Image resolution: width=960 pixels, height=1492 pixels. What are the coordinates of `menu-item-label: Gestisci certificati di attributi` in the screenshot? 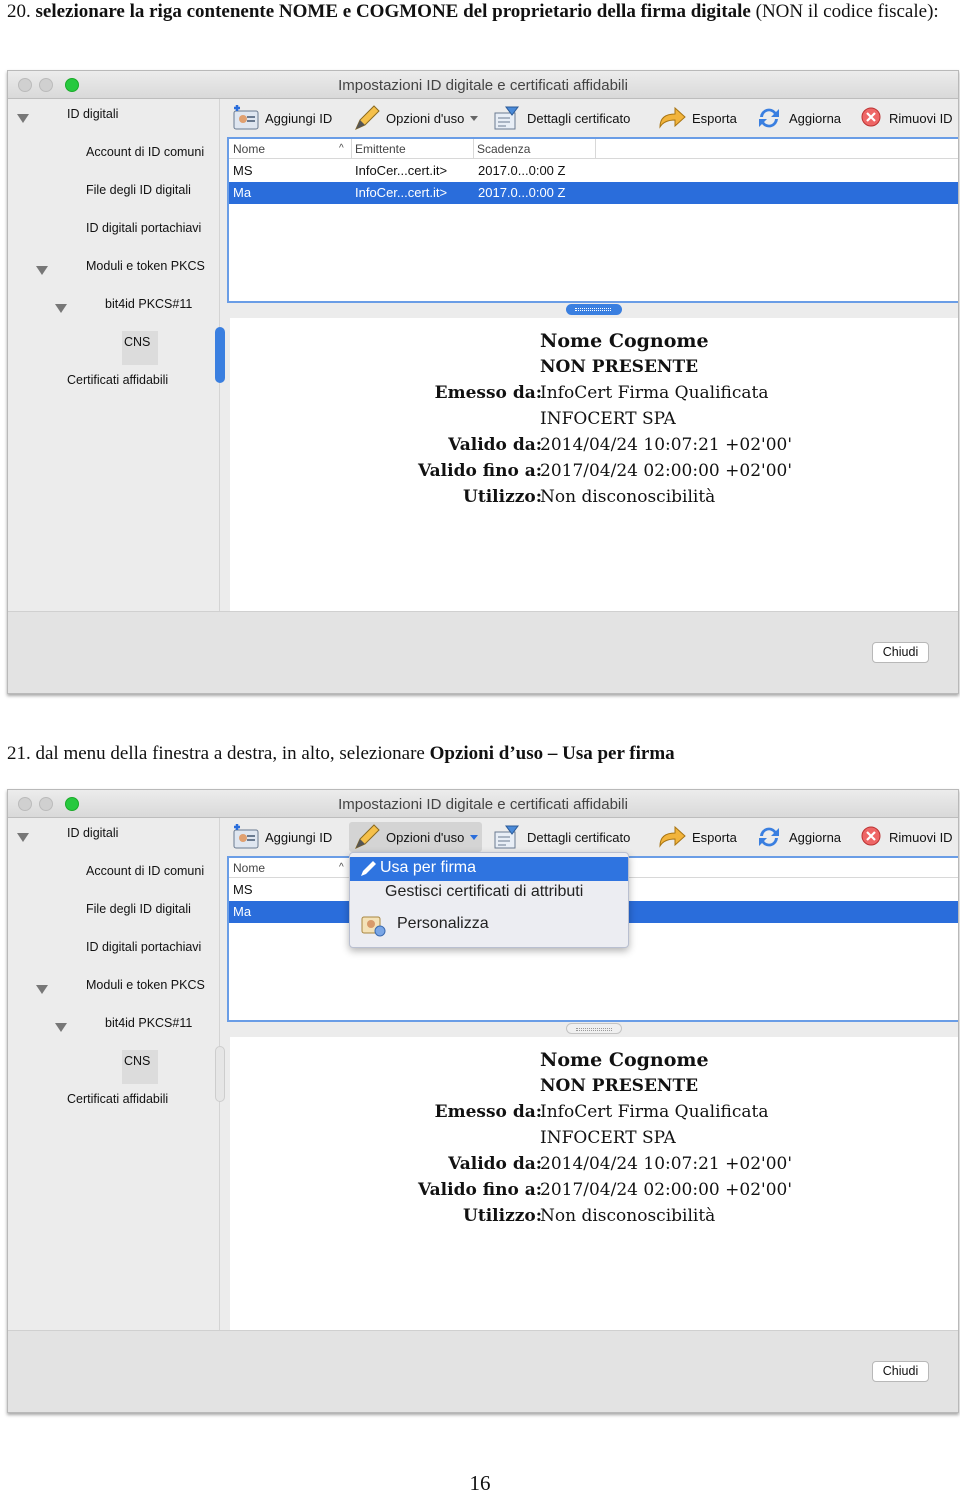 It's located at (484, 891).